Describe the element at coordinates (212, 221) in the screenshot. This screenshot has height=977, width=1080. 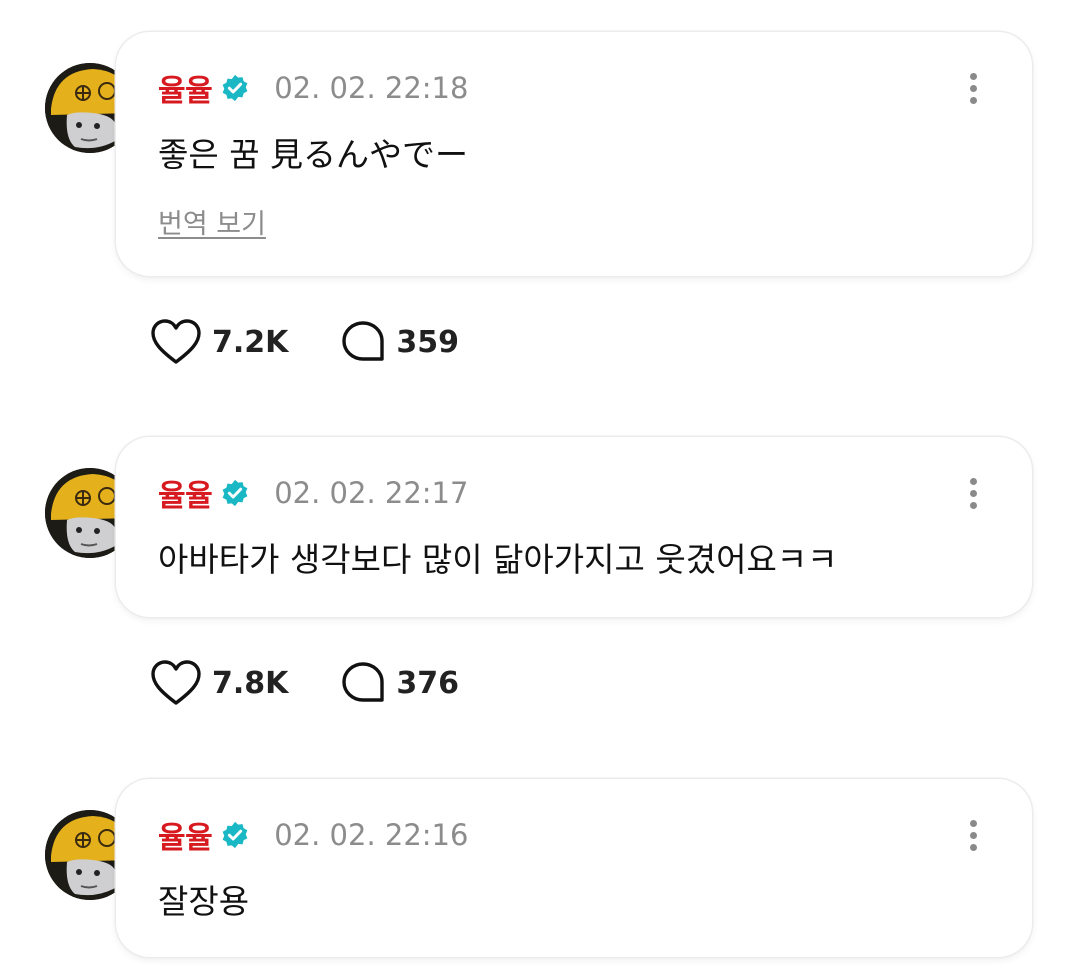
I see `translate-link: 번역 보기` at that location.